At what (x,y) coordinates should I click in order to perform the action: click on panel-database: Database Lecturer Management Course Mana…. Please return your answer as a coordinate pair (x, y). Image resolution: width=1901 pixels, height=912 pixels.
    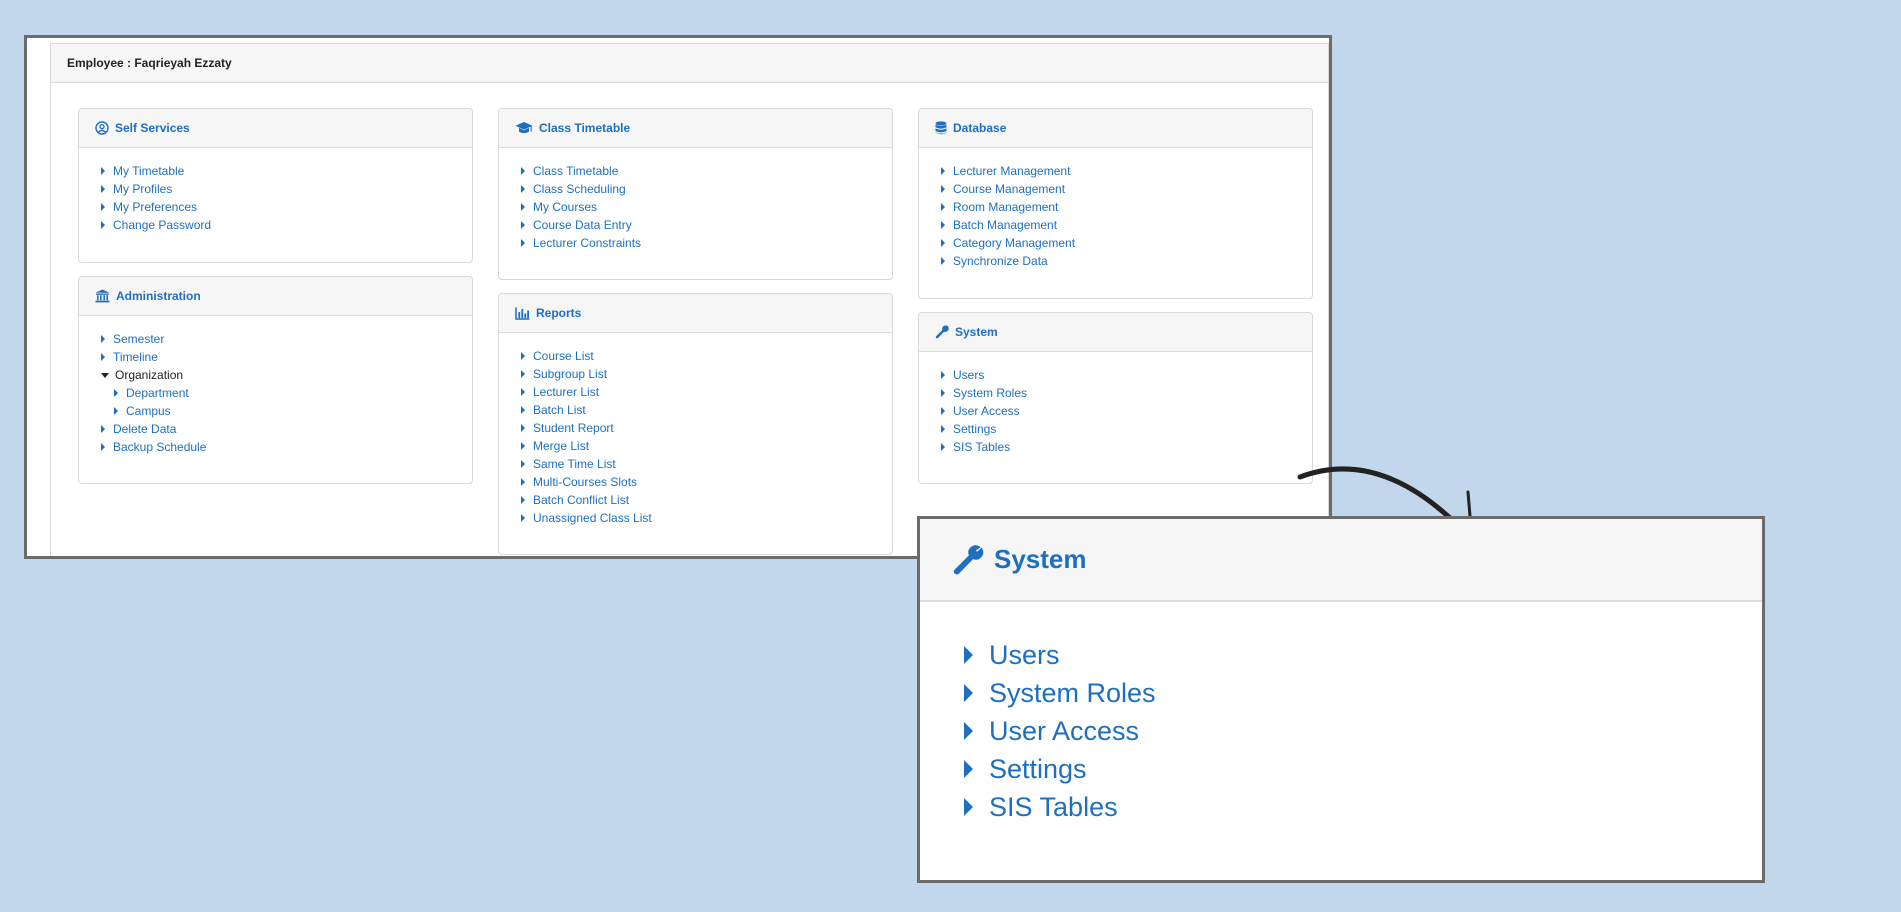
    Looking at the image, I should click on (1115, 203).